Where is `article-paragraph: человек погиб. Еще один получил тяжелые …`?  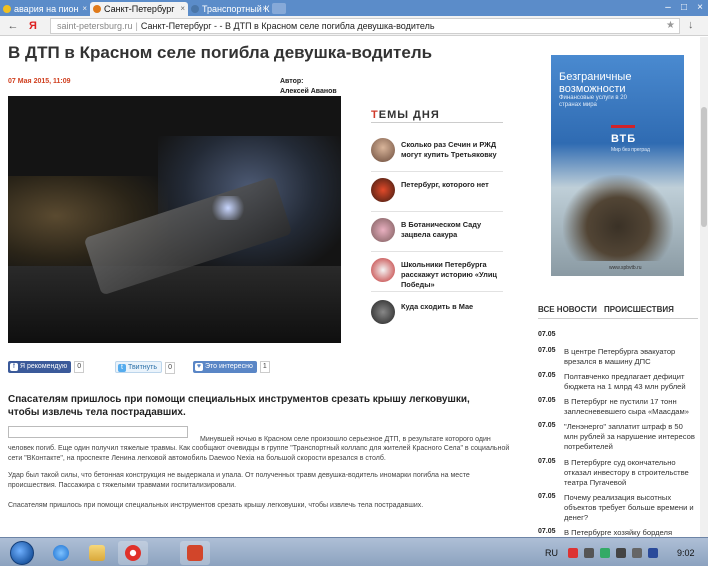 article-paragraph: человек погиб. Еще один получил тяжелые … is located at coordinates (259, 453).